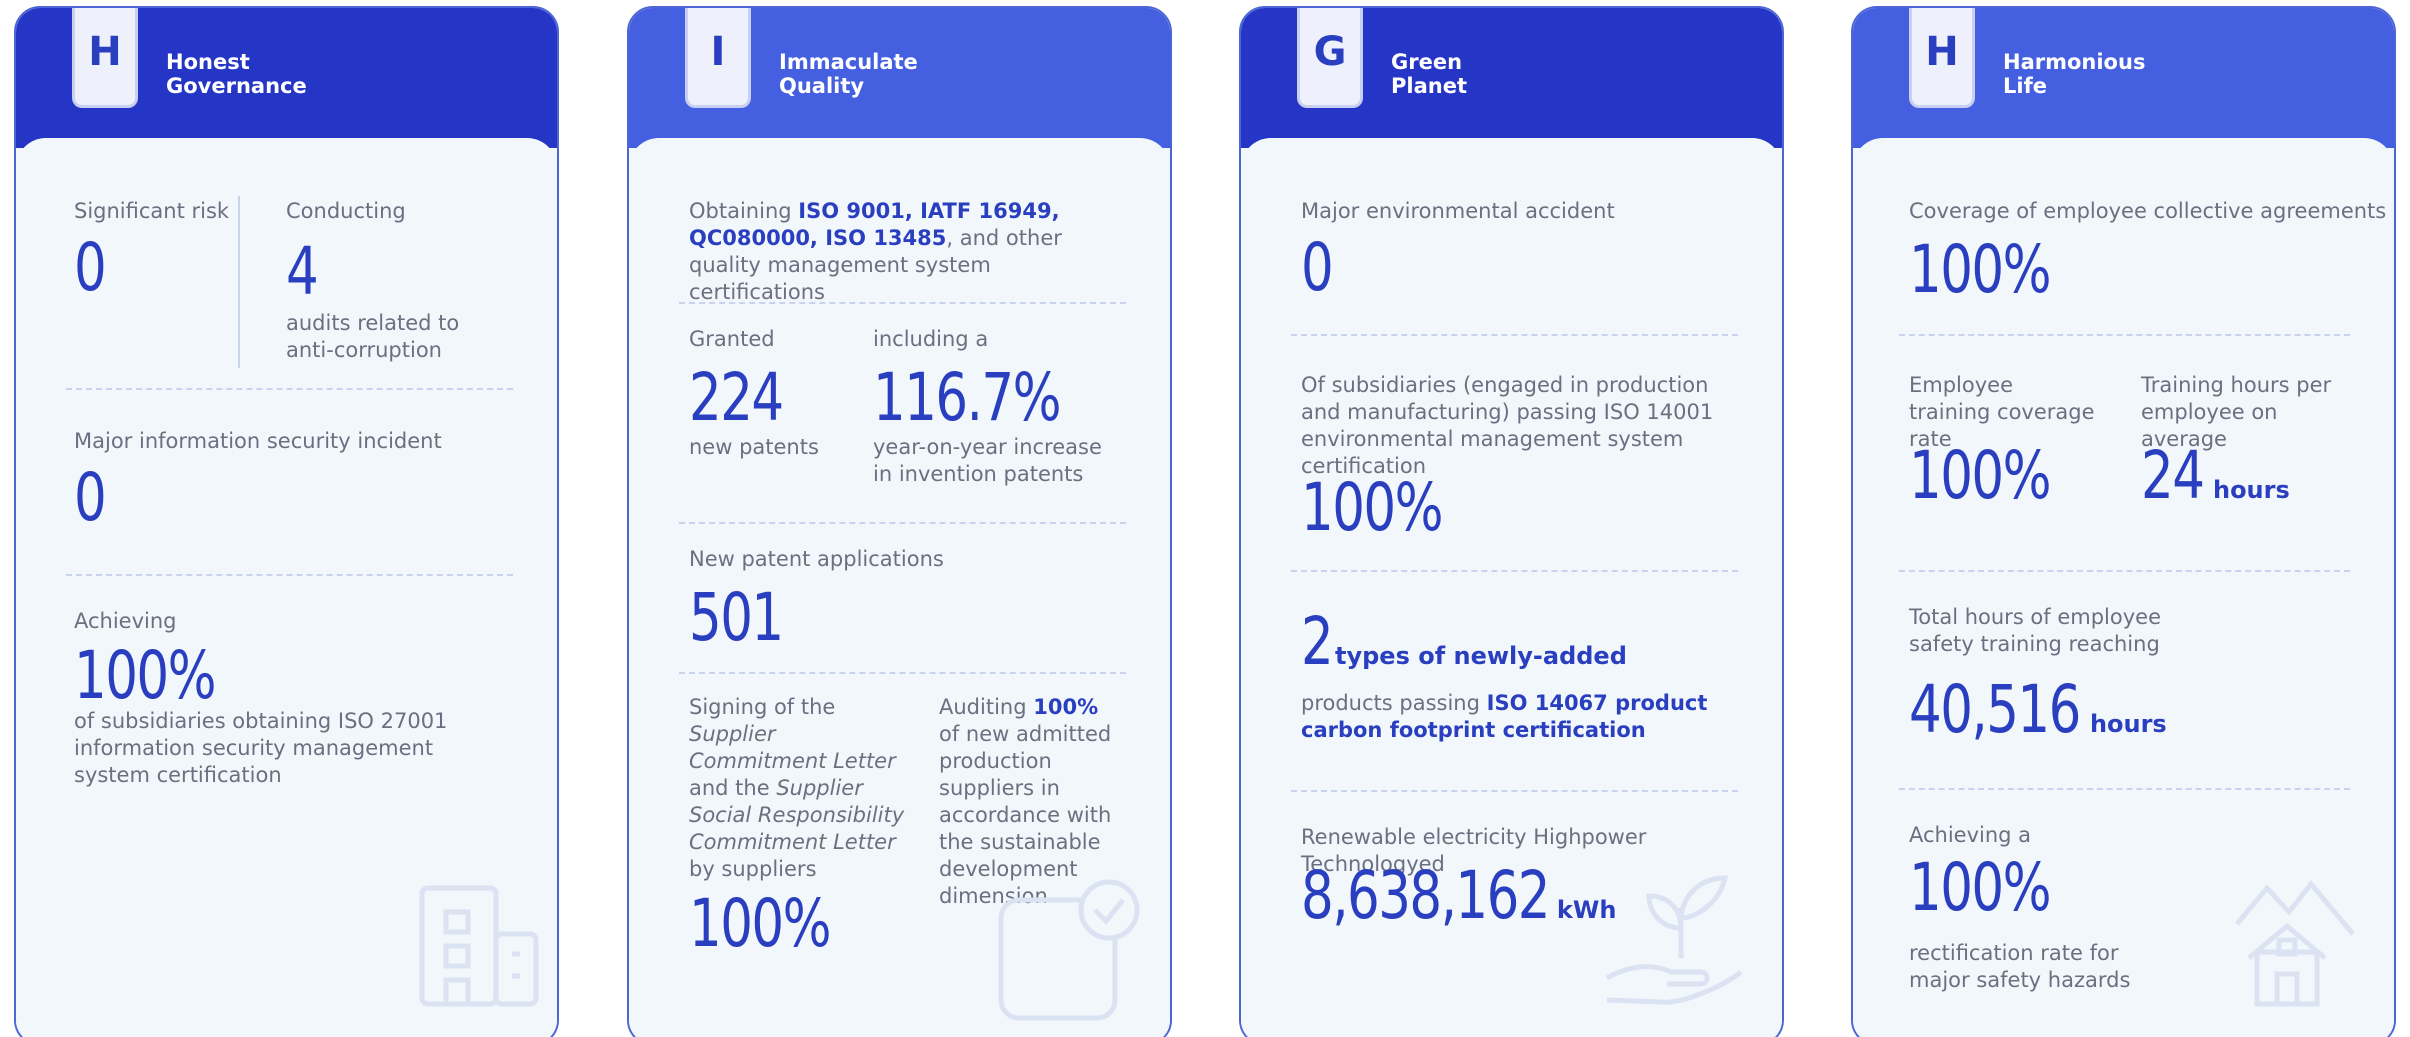  Describe the element at coordinates (2074, 74) in the screenshot. I see `card-title: Harmonious Life` at that location.